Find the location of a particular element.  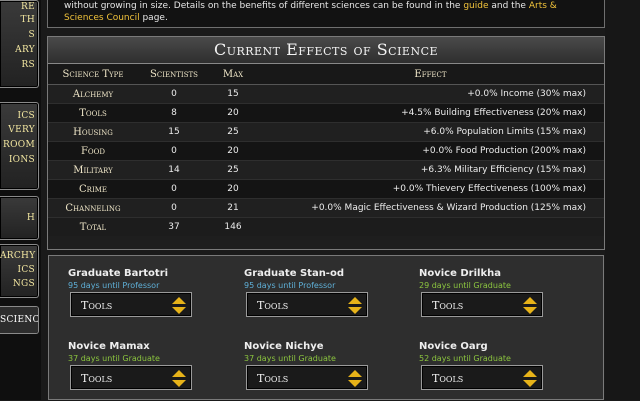

scientist-name: Graduate Stan-od is located at coordinates (294, 273).